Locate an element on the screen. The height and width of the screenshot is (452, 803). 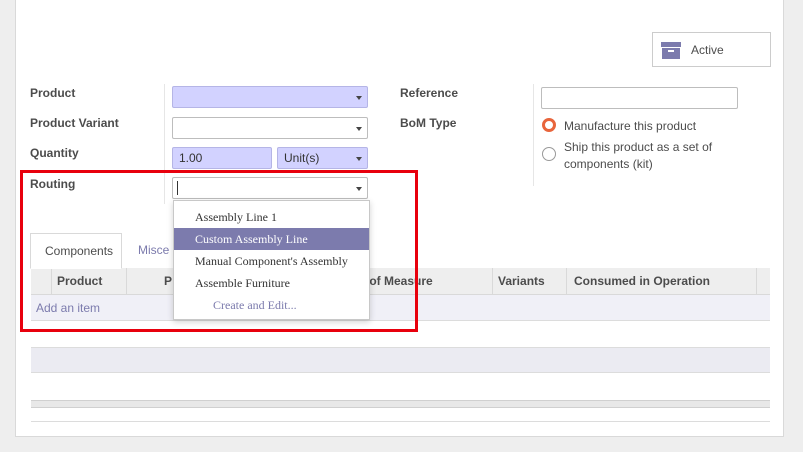
column-consumed-in-operation: Consumed in Operation is located at coordinates (642, 281).